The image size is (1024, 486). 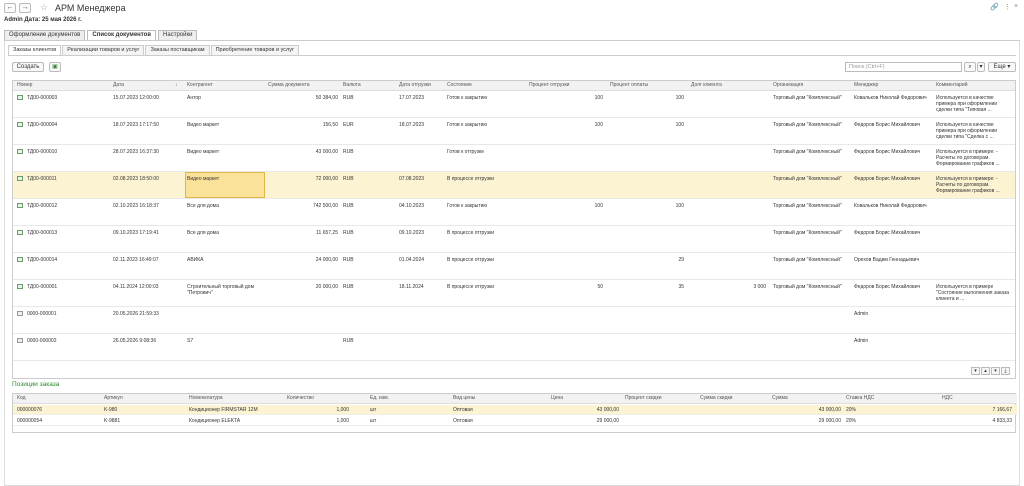 I want to click on col-comment: Комментарий, so click(x=952, y=85).